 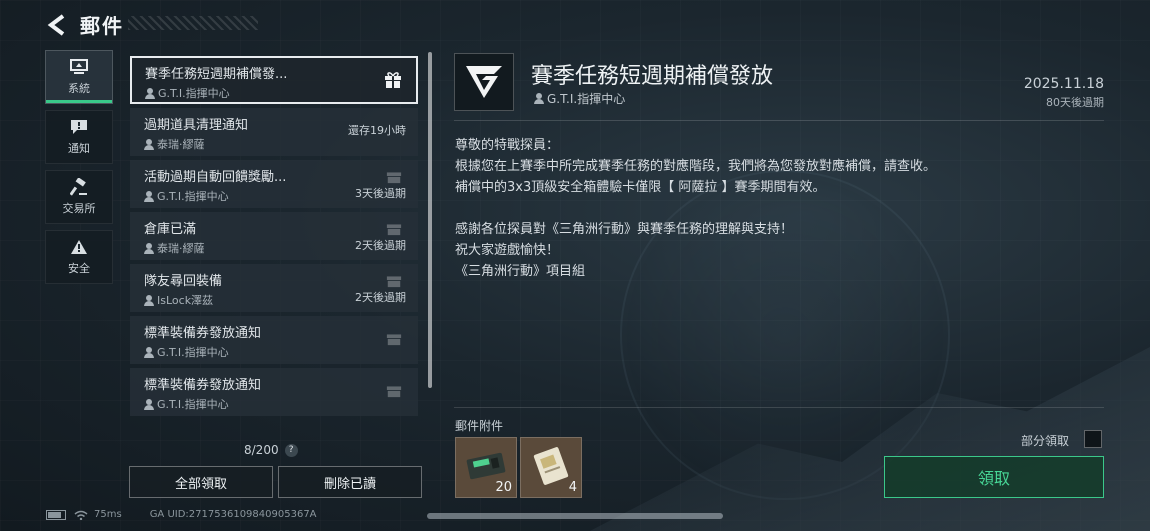 What do you see at coordinates (507, 250) in the screenshot?
I see `mail-body-line: 祝大家遊戲愉快！` at bounding box center [507, 250].